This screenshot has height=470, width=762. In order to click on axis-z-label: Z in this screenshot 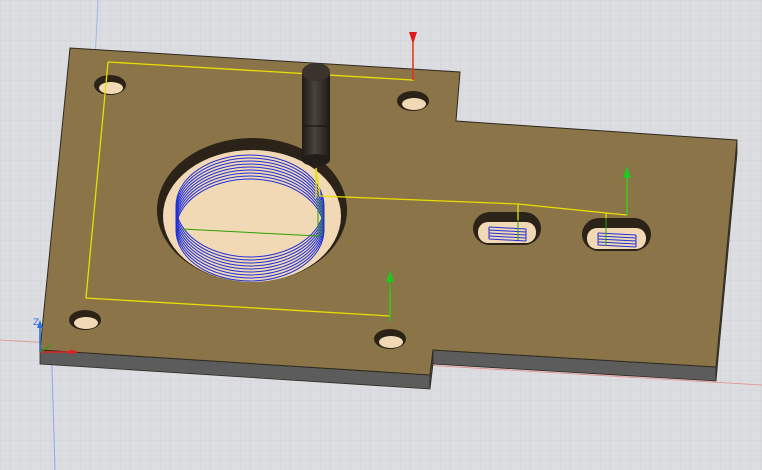, I will do `click(36, 323)`.